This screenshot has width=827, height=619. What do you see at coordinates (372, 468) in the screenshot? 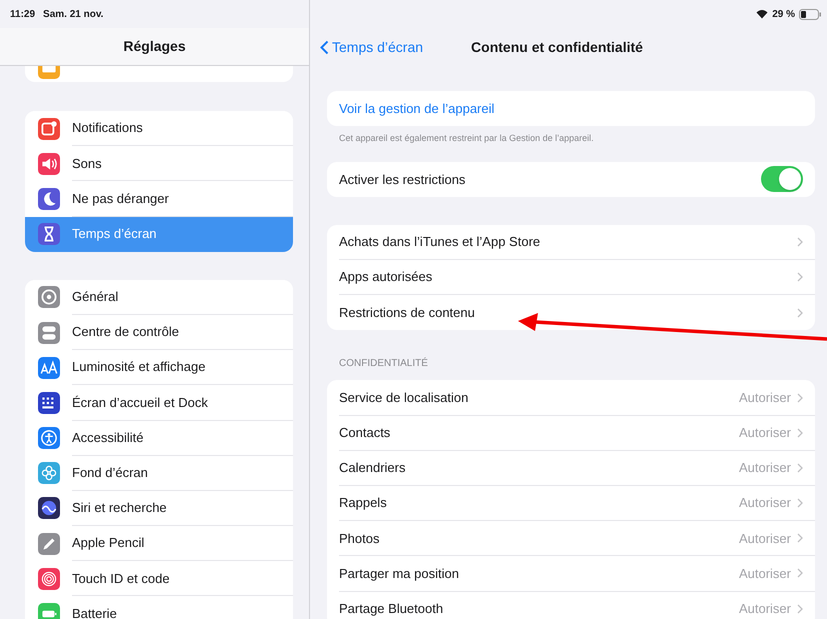
I see `setting-label: Calendriers` at bounding box center [372, 468].